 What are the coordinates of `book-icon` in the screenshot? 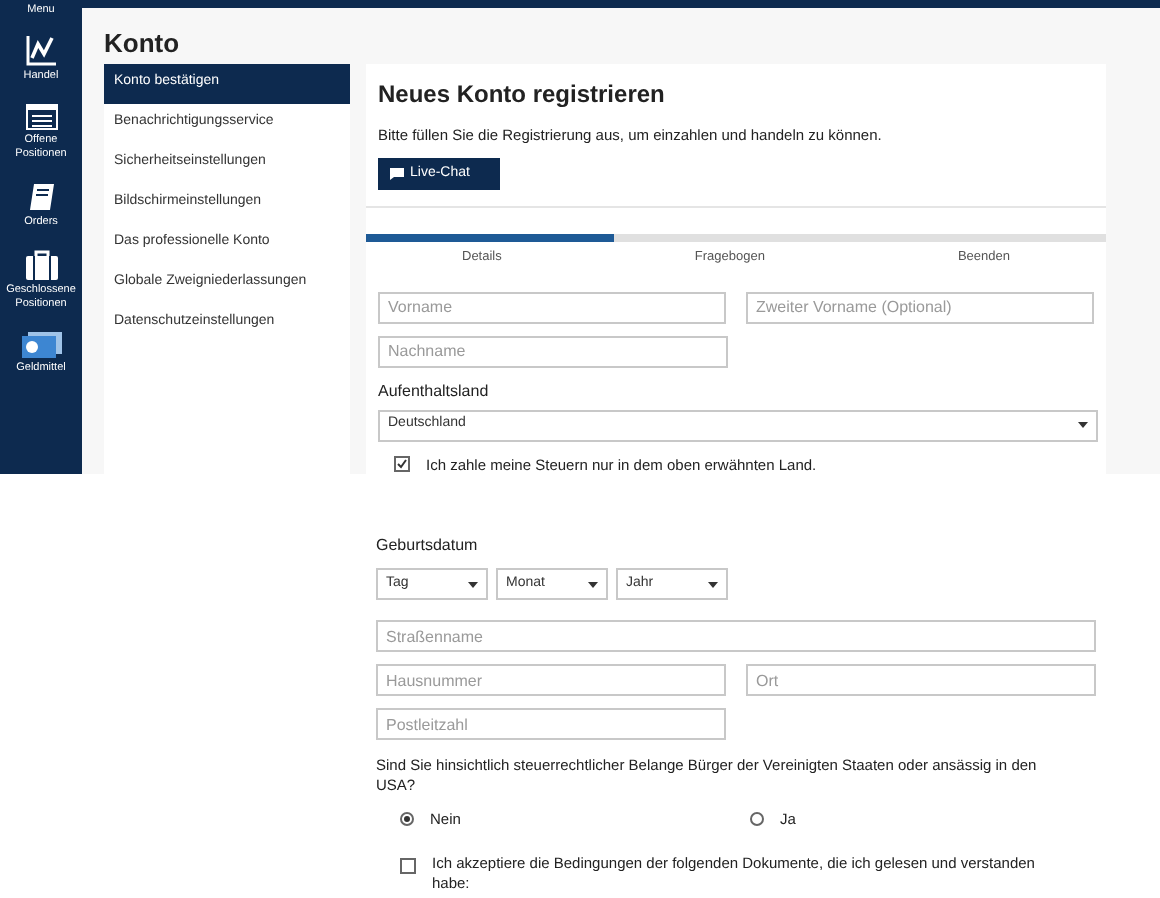 It's located at (41, 197).